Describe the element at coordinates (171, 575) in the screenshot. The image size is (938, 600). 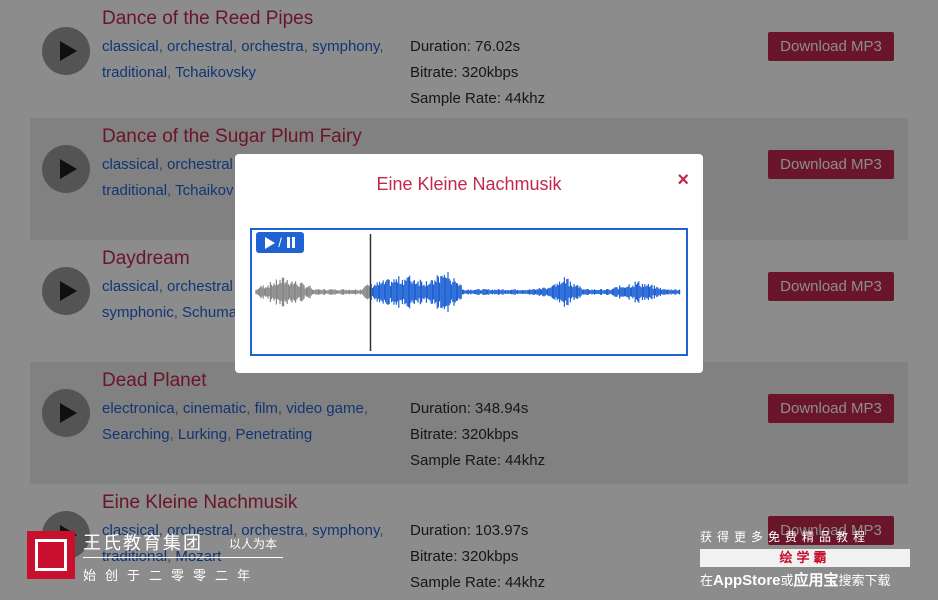
I see `org-since: 始创于二零零二年` at that location.